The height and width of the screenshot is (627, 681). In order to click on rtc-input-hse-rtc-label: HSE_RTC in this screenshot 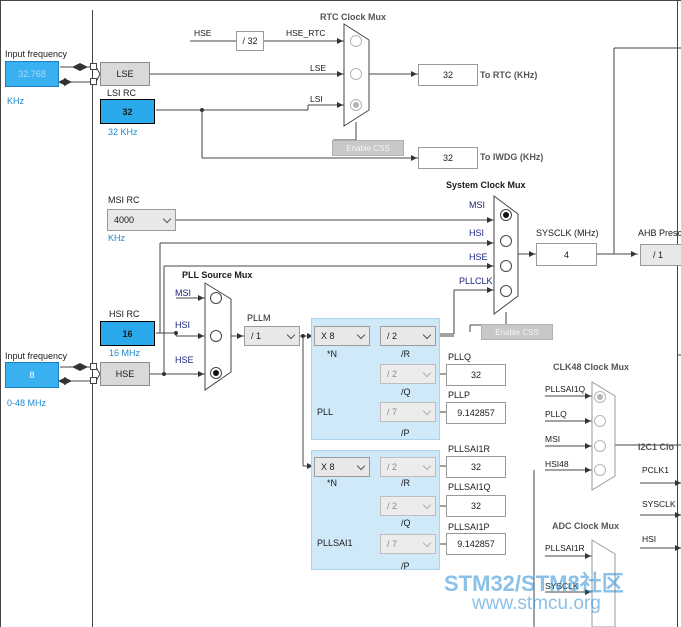, I will do `click(306, 33)`.